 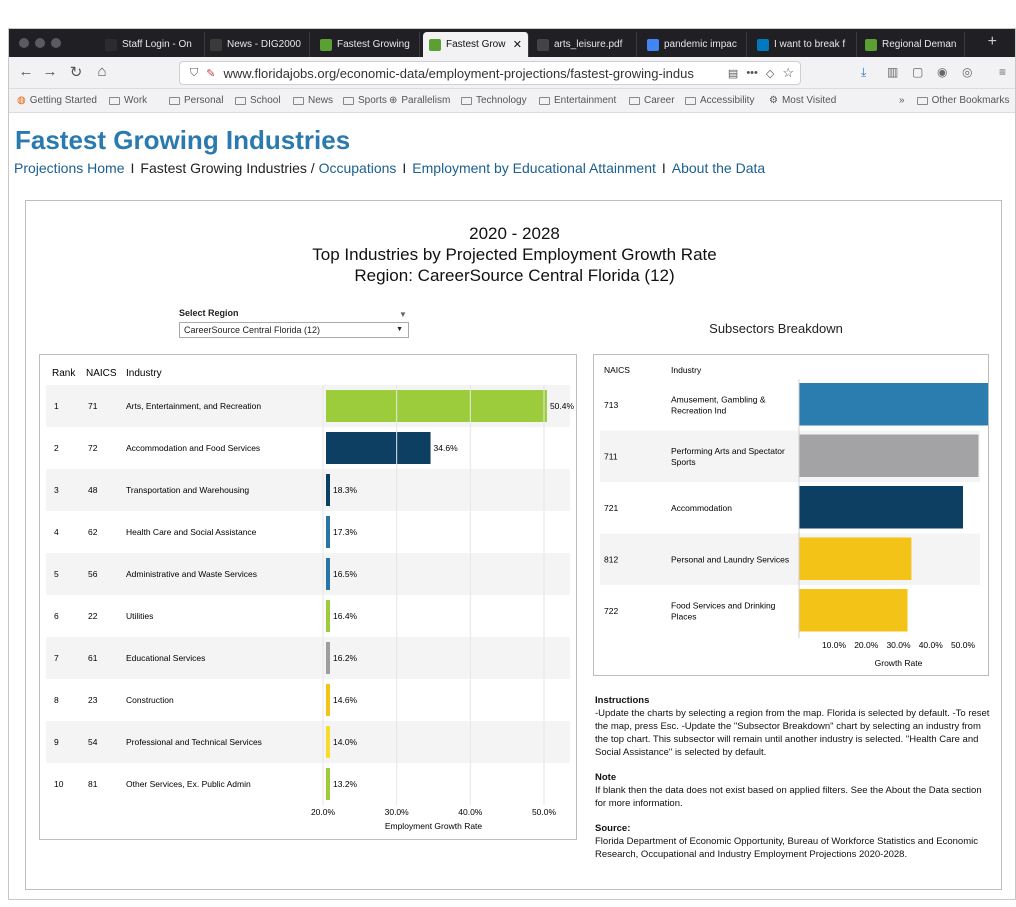 I want to click on bookmark-item: Accessibility, so click(x=719, y=100).